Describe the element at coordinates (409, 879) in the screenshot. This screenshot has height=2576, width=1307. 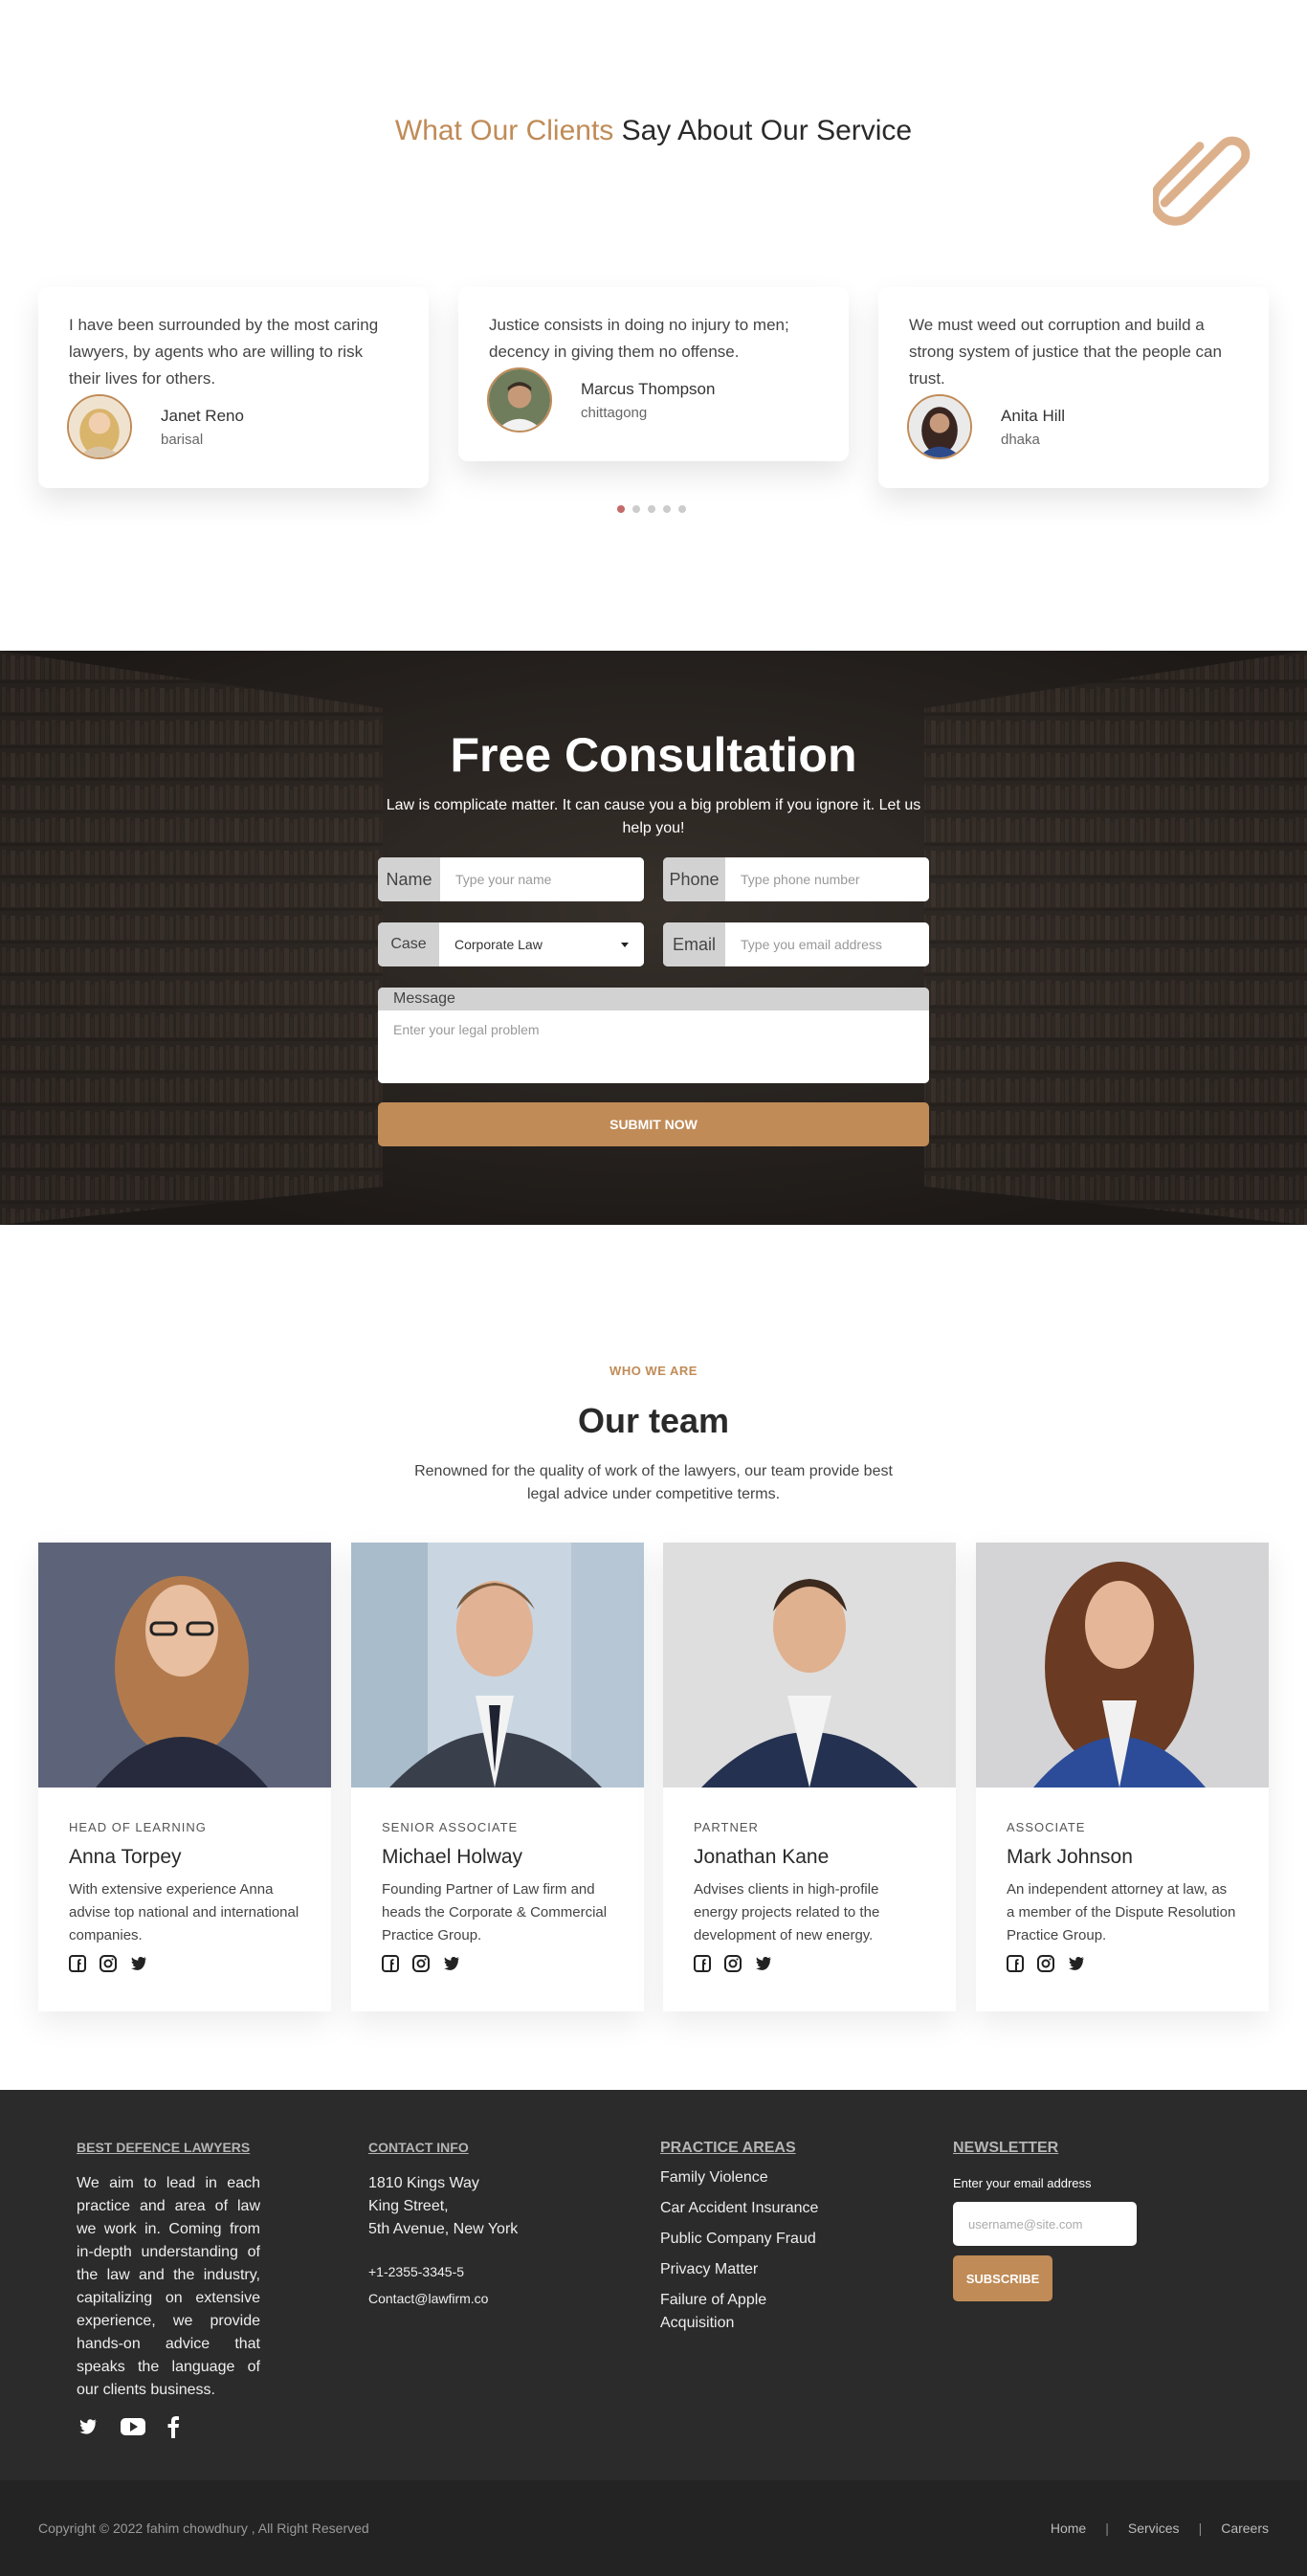
I see `name-label: Name` at that location.